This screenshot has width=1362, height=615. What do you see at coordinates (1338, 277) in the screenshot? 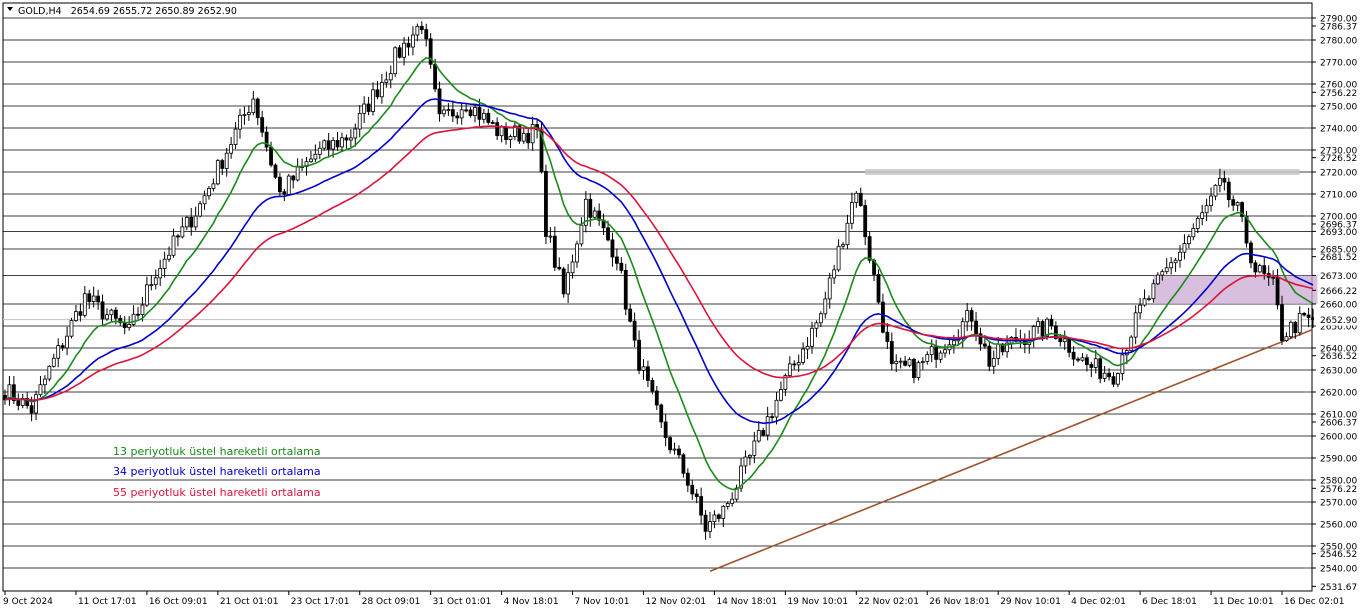
I see `y-tick-label: 2673.00` at bounding box center [1338, 277].